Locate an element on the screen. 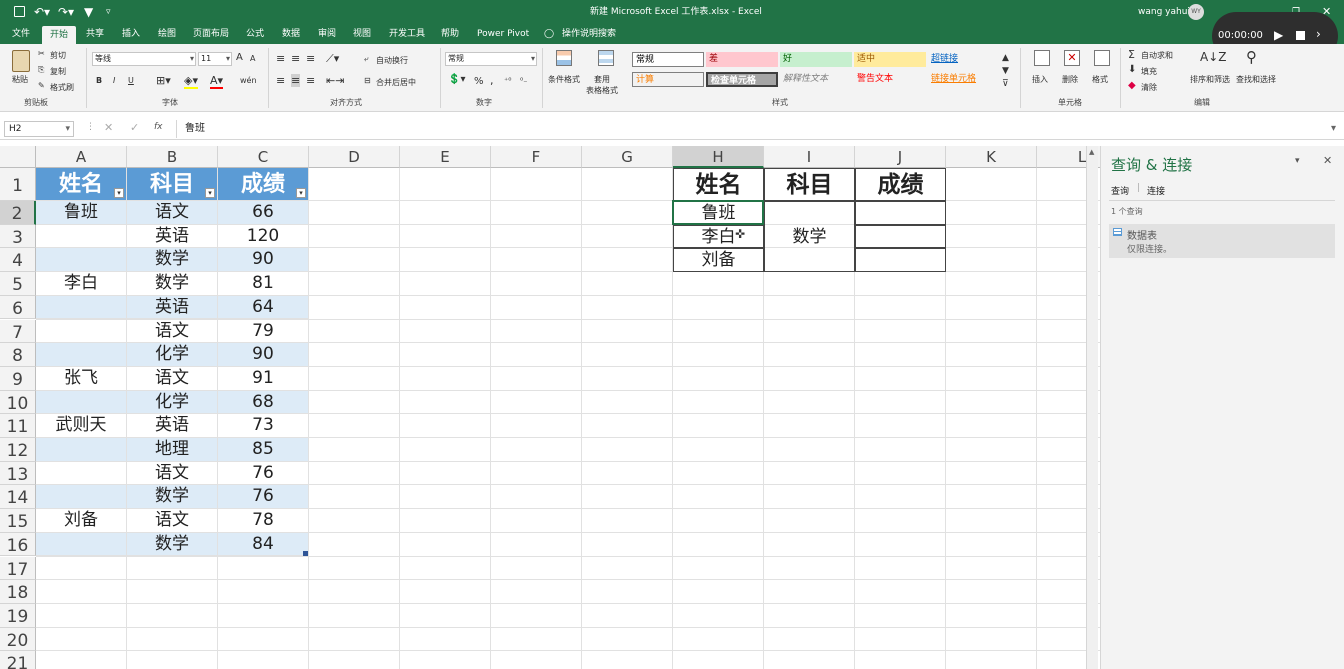 Image resolution: width=1344 pixels, height=669 pixels. table-cell: 武则天 is located at coordinates (81, 426).